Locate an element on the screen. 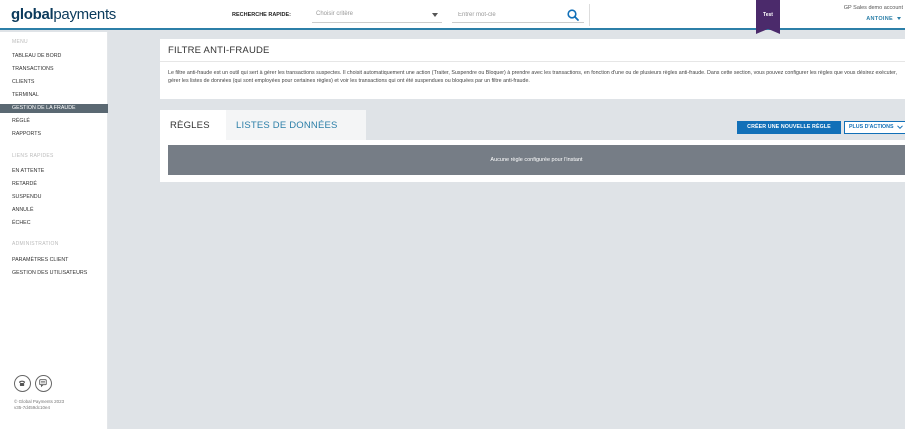 This screenshot has height=429, width=905. sidebar-item-failed: ÉCHEC is located at coordinates (54, 223).